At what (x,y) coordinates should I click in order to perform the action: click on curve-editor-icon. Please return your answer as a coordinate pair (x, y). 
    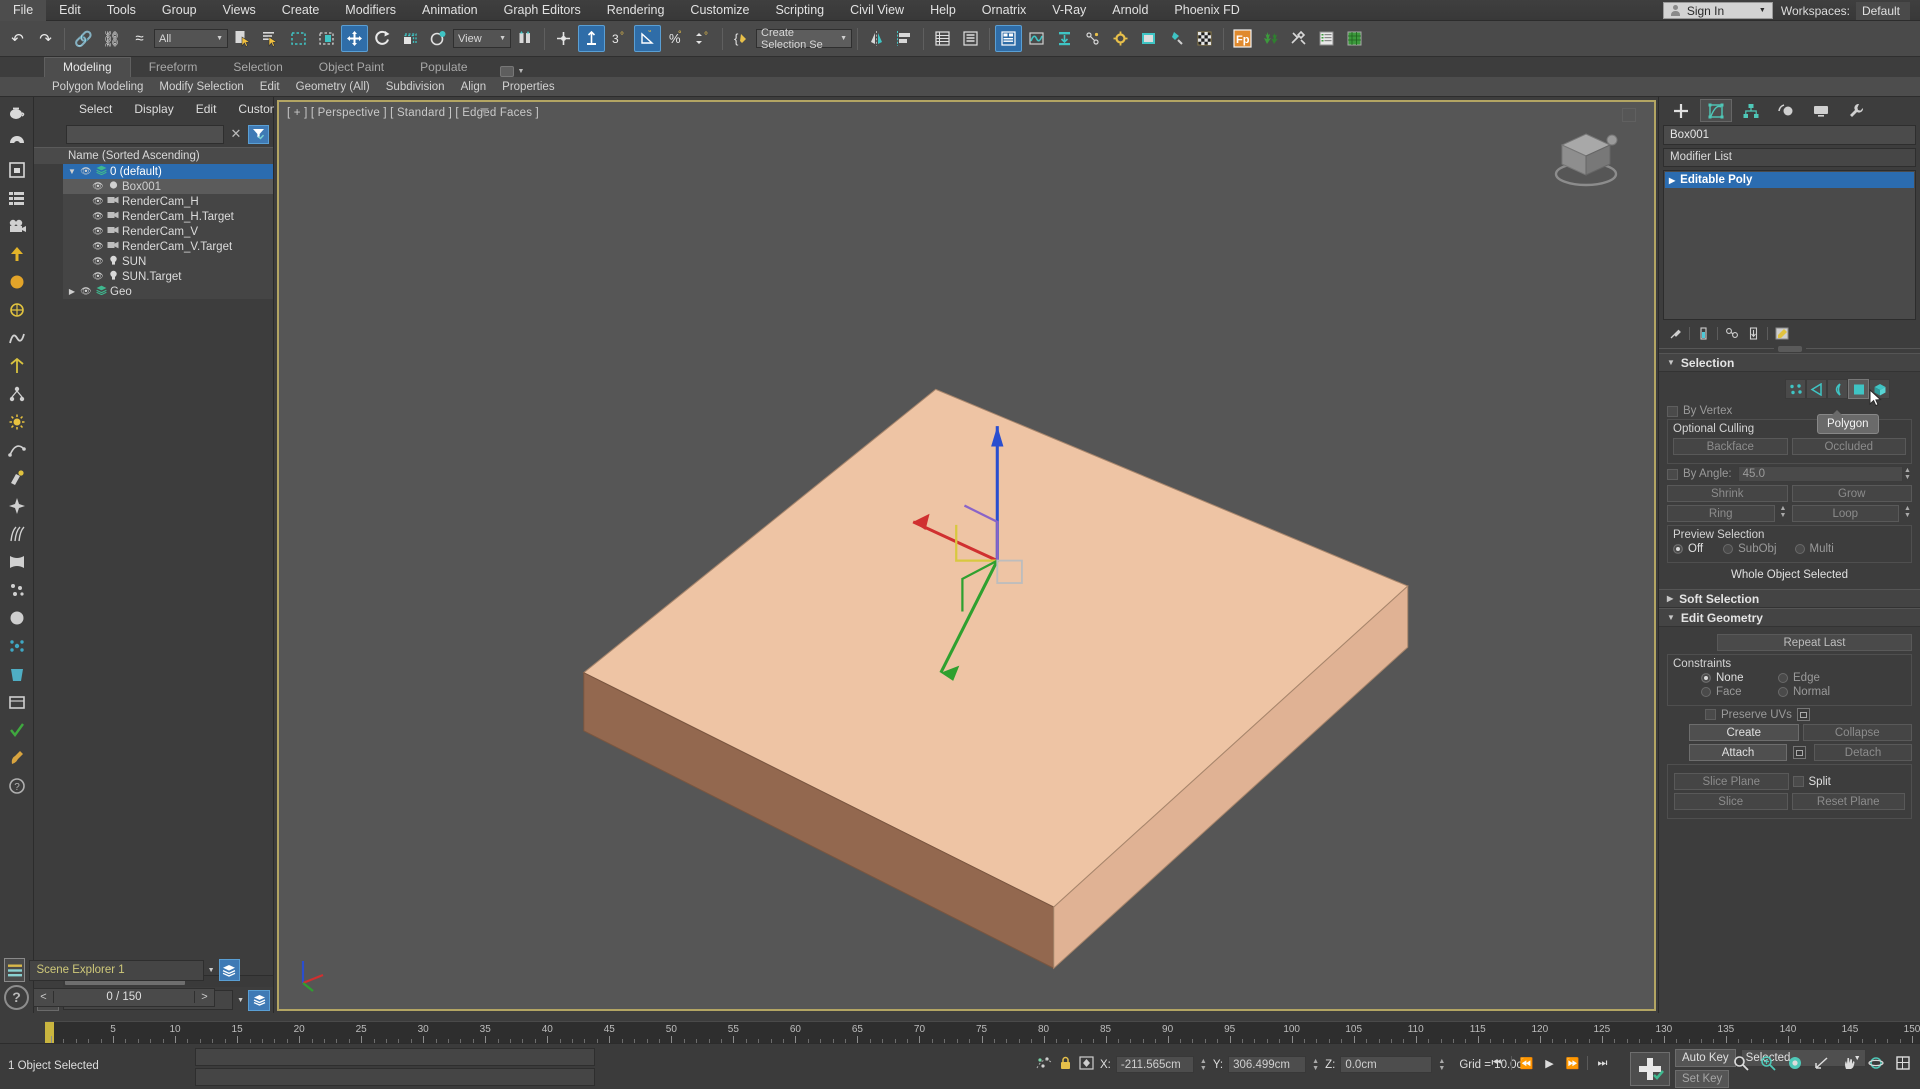
    Looking at the image, I should click on (1036, 38).